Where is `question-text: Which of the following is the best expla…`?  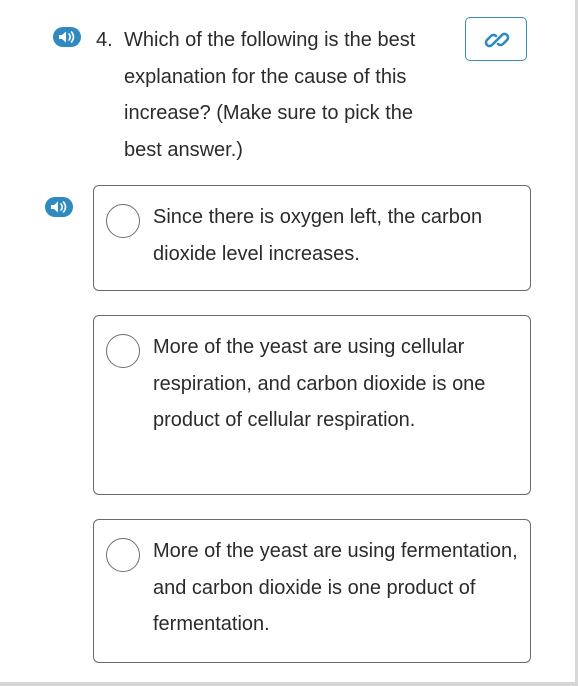 question-text: Which of the following is the best expla… is located at coordinates (270, 95).